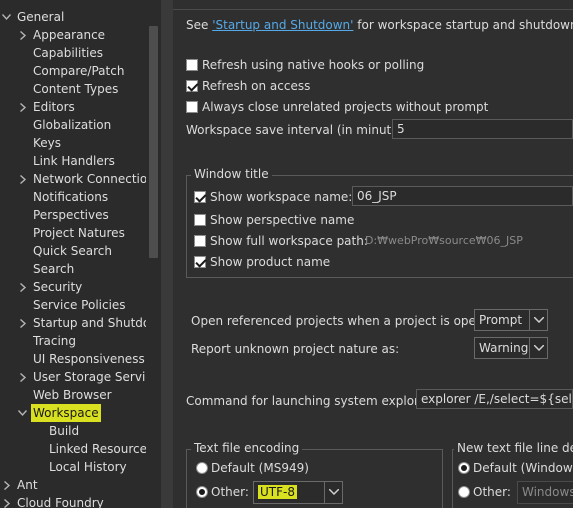  I want to click on always-close-checkbox, so click(192, 107).